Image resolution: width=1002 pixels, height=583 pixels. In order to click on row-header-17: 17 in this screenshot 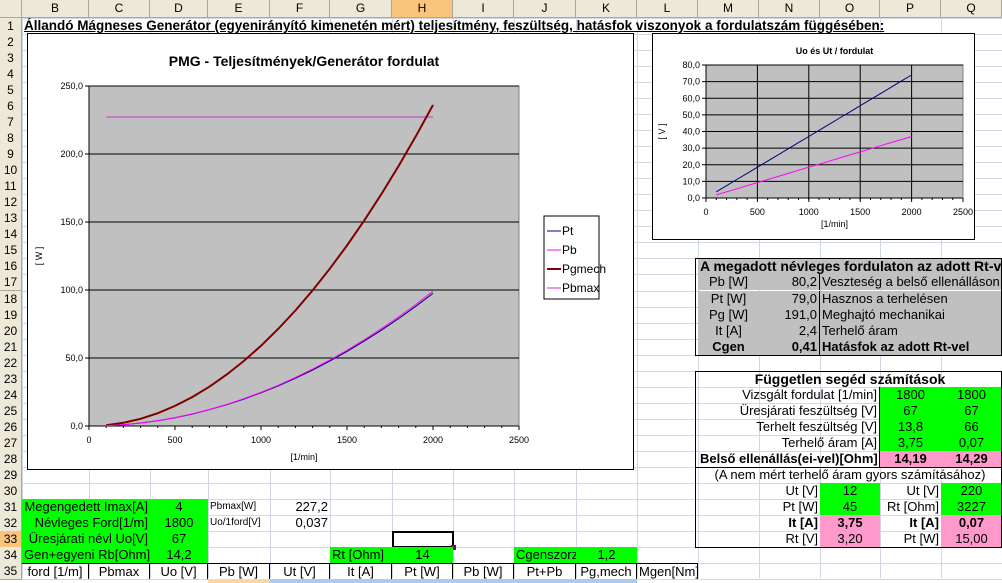, I will do `click(11, 283)`.